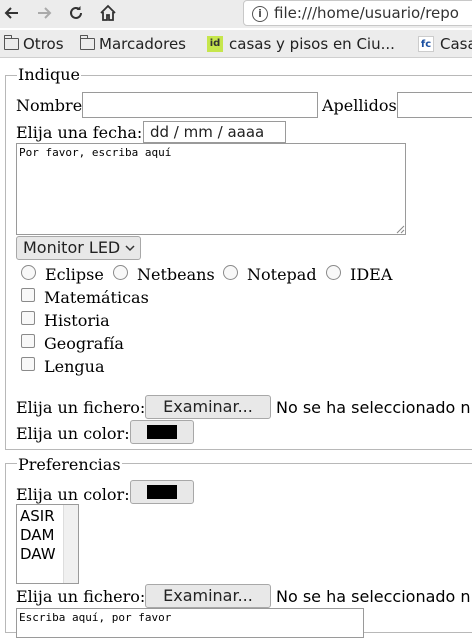 The height and width of the screenshot is (638, 472). What do you see at coordinates (28, 318) in the screenshot?
I see `checkbox-historia` at bounding box center [28, 318].